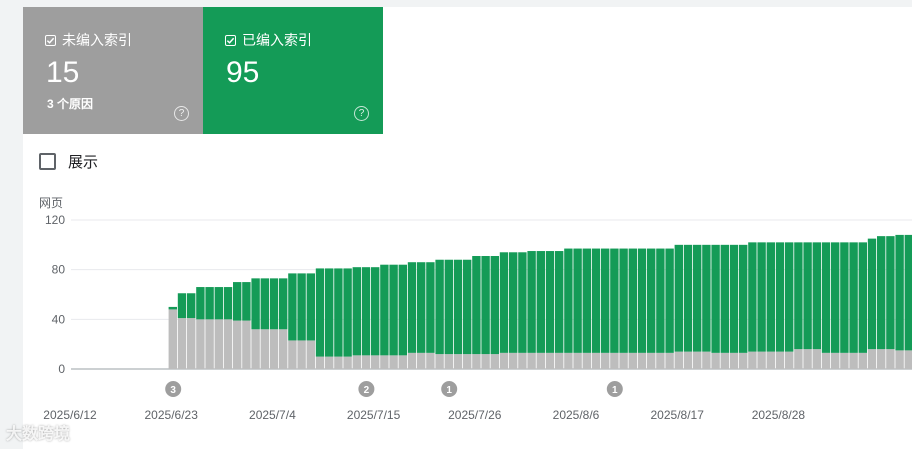 The width and height of the screenshot is (912, 449). Describe the element at coordinates (70, 104) in the screenshot. I see `not-indexed-reasons: 3 个原因` at that location.